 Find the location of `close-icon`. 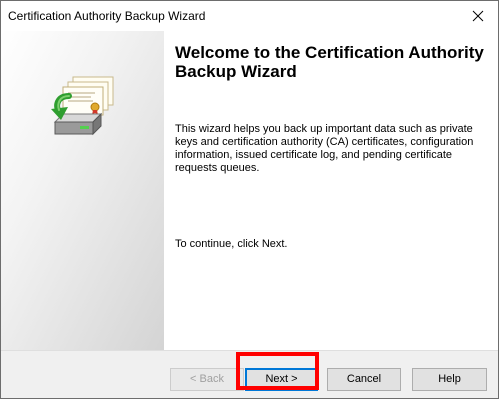

close-icon is located at coordinates (478, 16).